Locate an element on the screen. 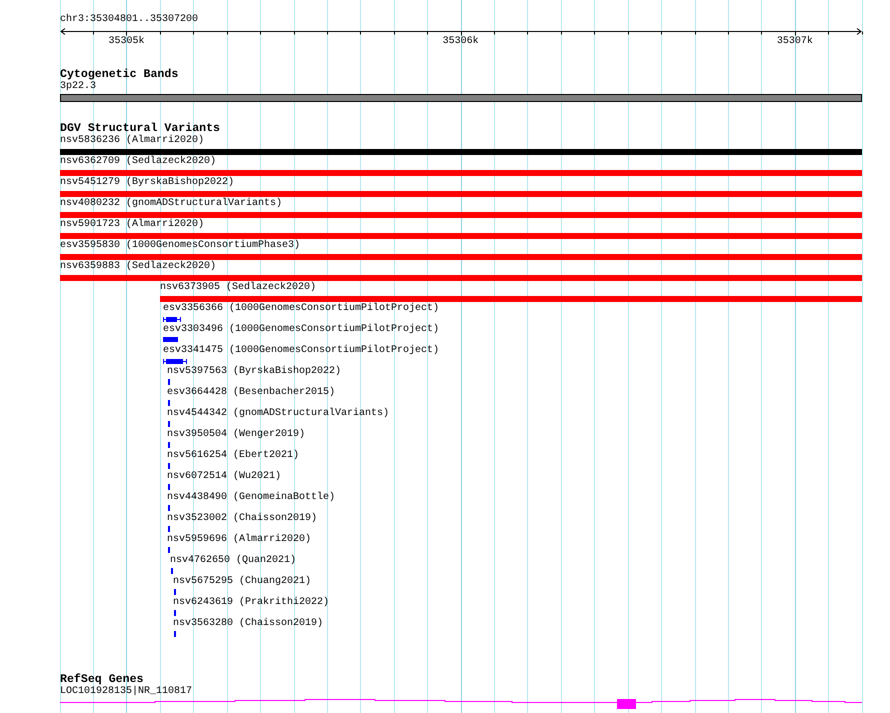  band-label: 3p22.3 is located at coordinates (78, 87).